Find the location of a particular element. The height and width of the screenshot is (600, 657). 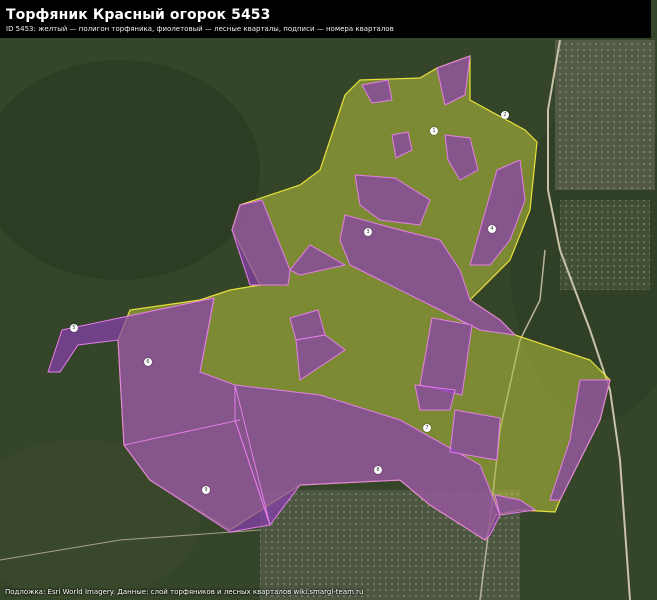

forest-quarter-se-rect is located at coordinates (475, 435).